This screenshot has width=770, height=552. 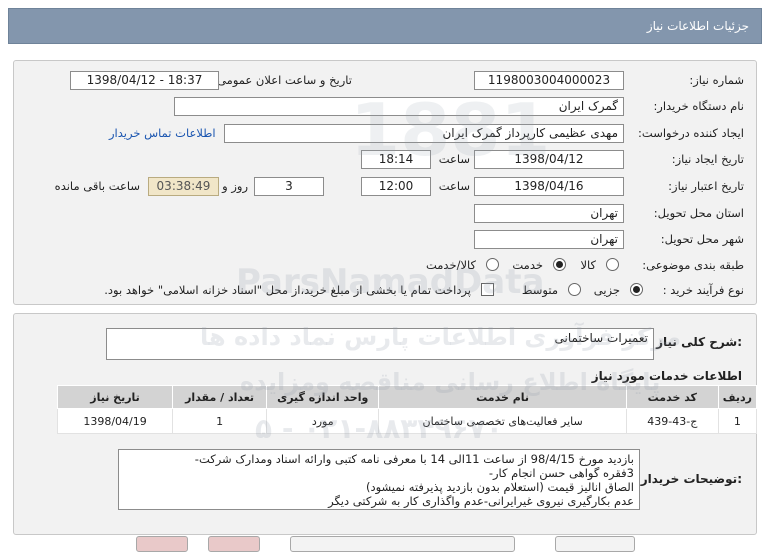 I want to click on buyer-contact-link: اطلاعات تماس خریدار, so click(x=162, y=133).